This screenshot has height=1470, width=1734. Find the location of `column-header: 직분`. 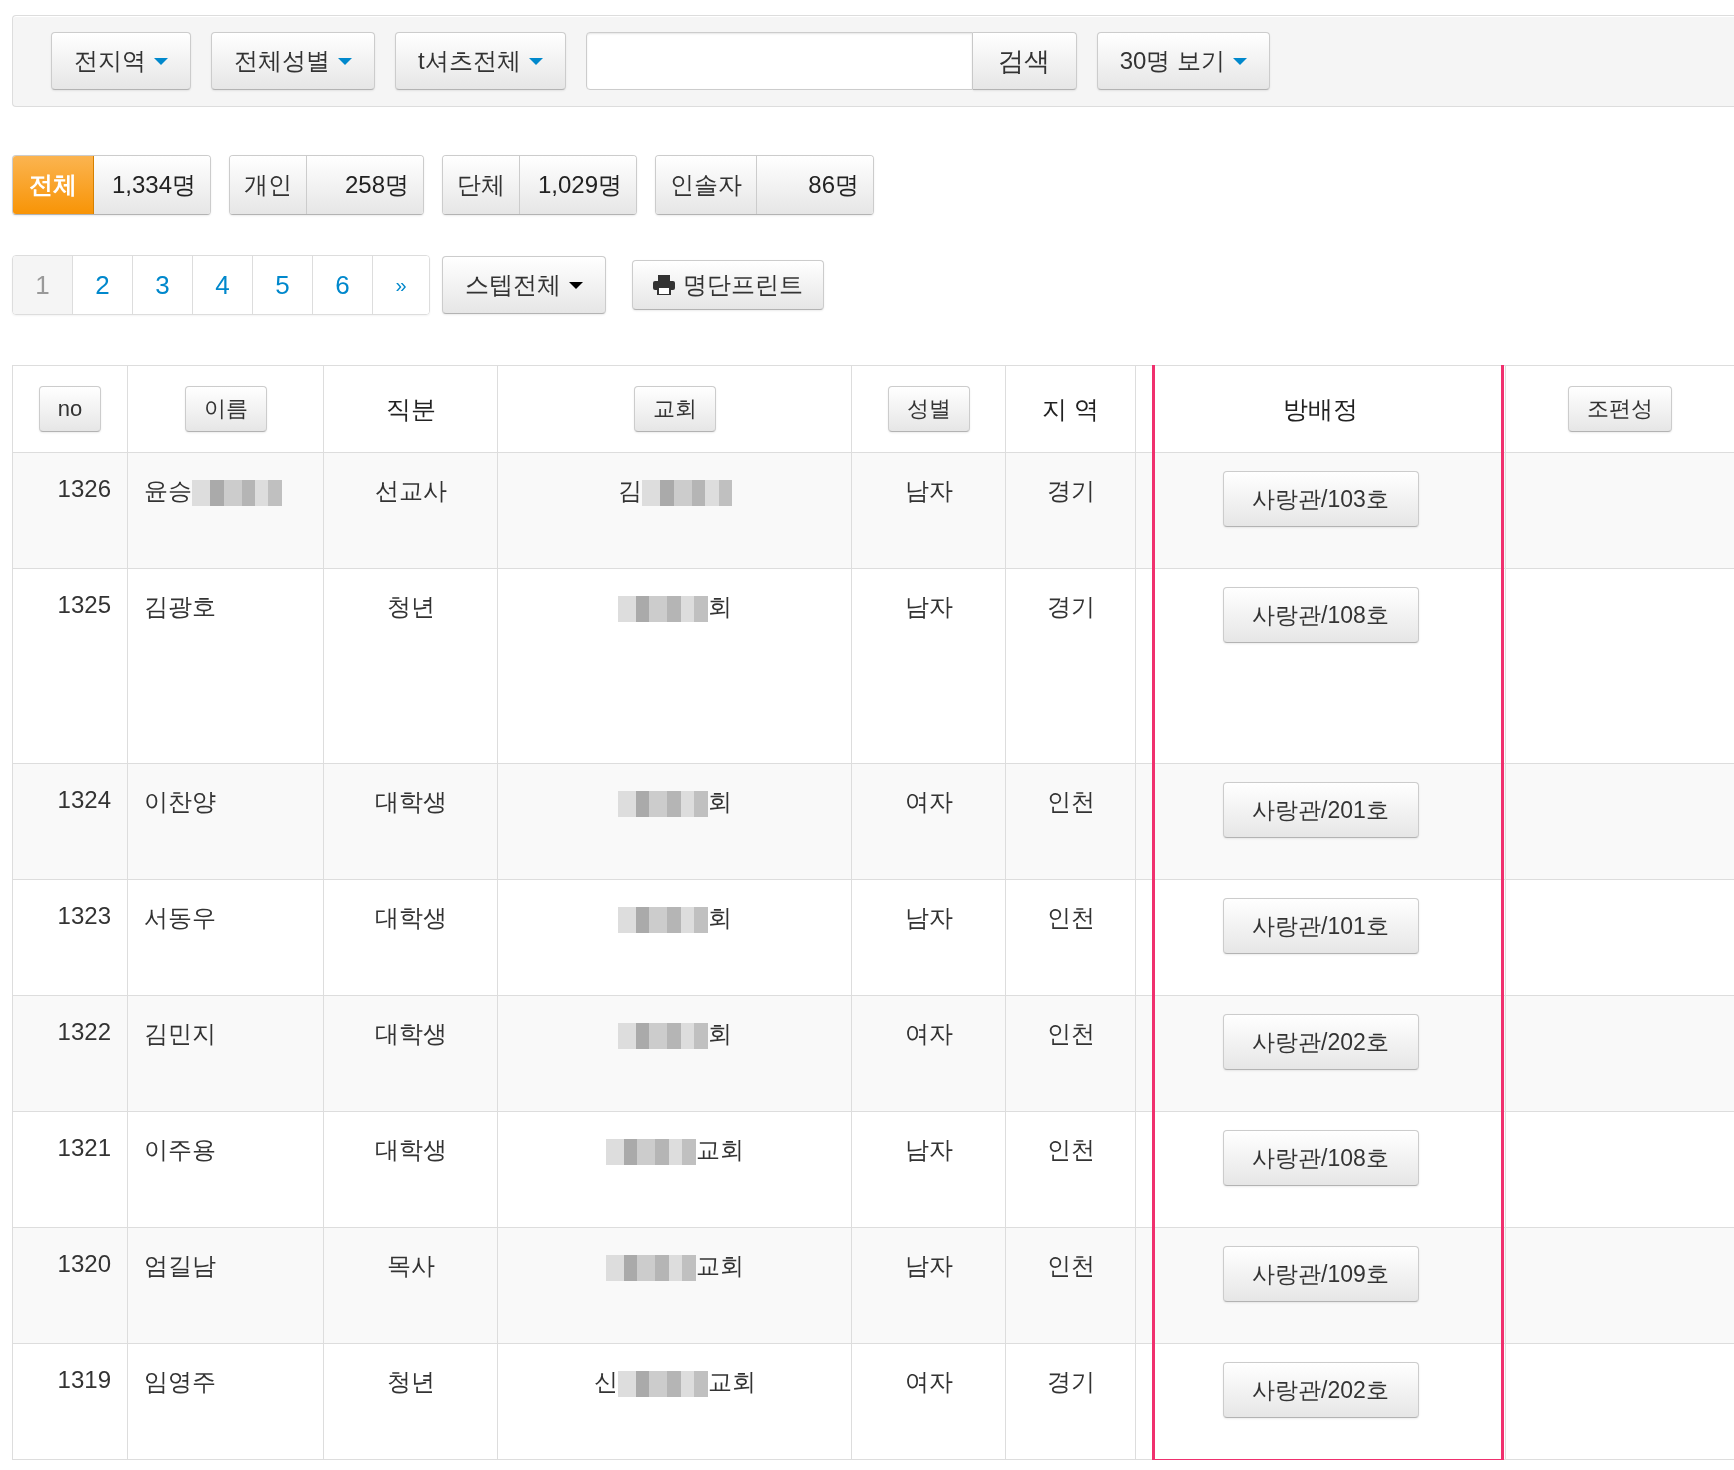

column-header: 직분 is located at coordinates (410, 408).